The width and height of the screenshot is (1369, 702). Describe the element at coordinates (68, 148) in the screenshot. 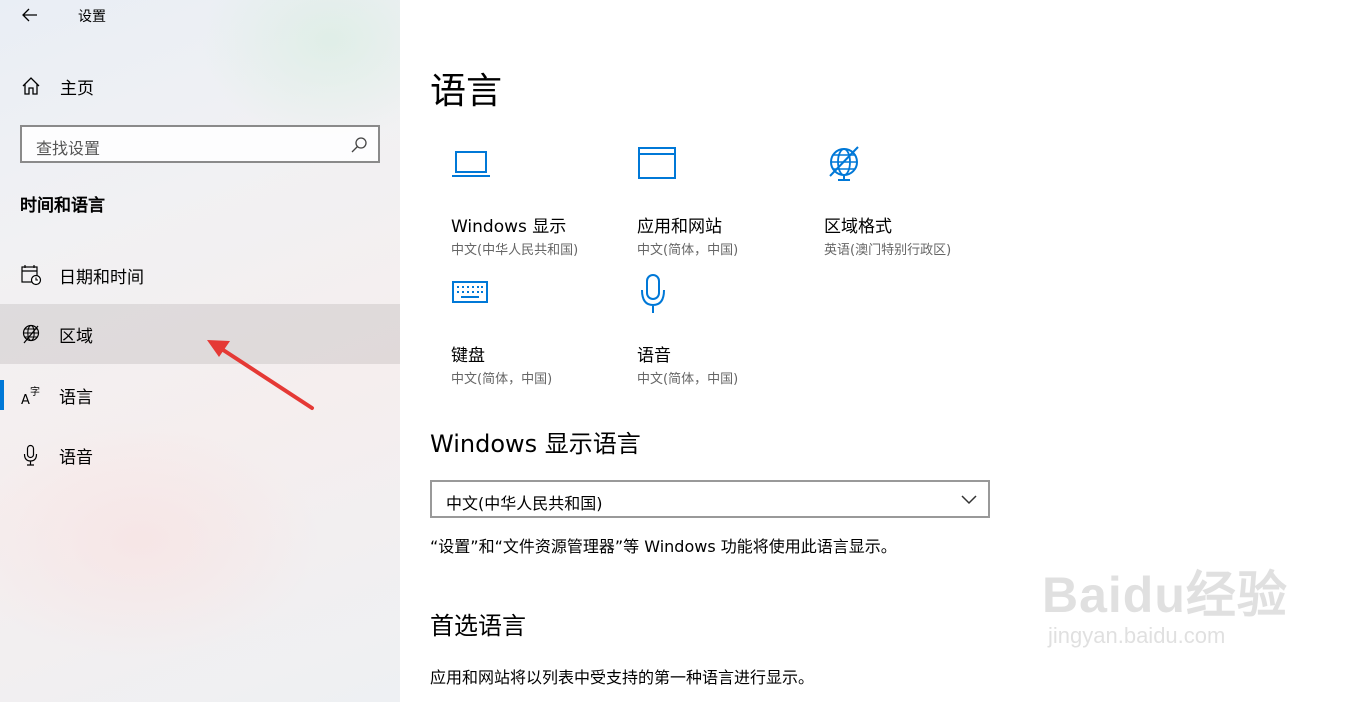

I see `search-placeholder: 查找设置` at that location.